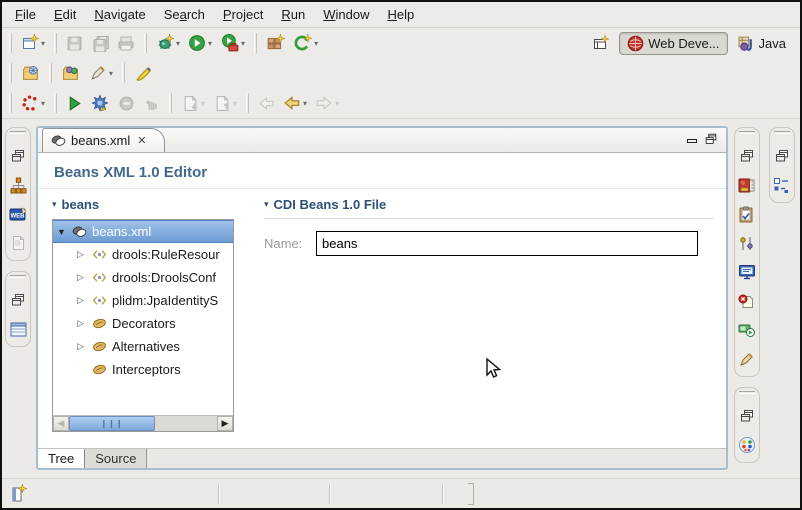  I want to click on previous-annotation-button: ▾, so click(225, 103).